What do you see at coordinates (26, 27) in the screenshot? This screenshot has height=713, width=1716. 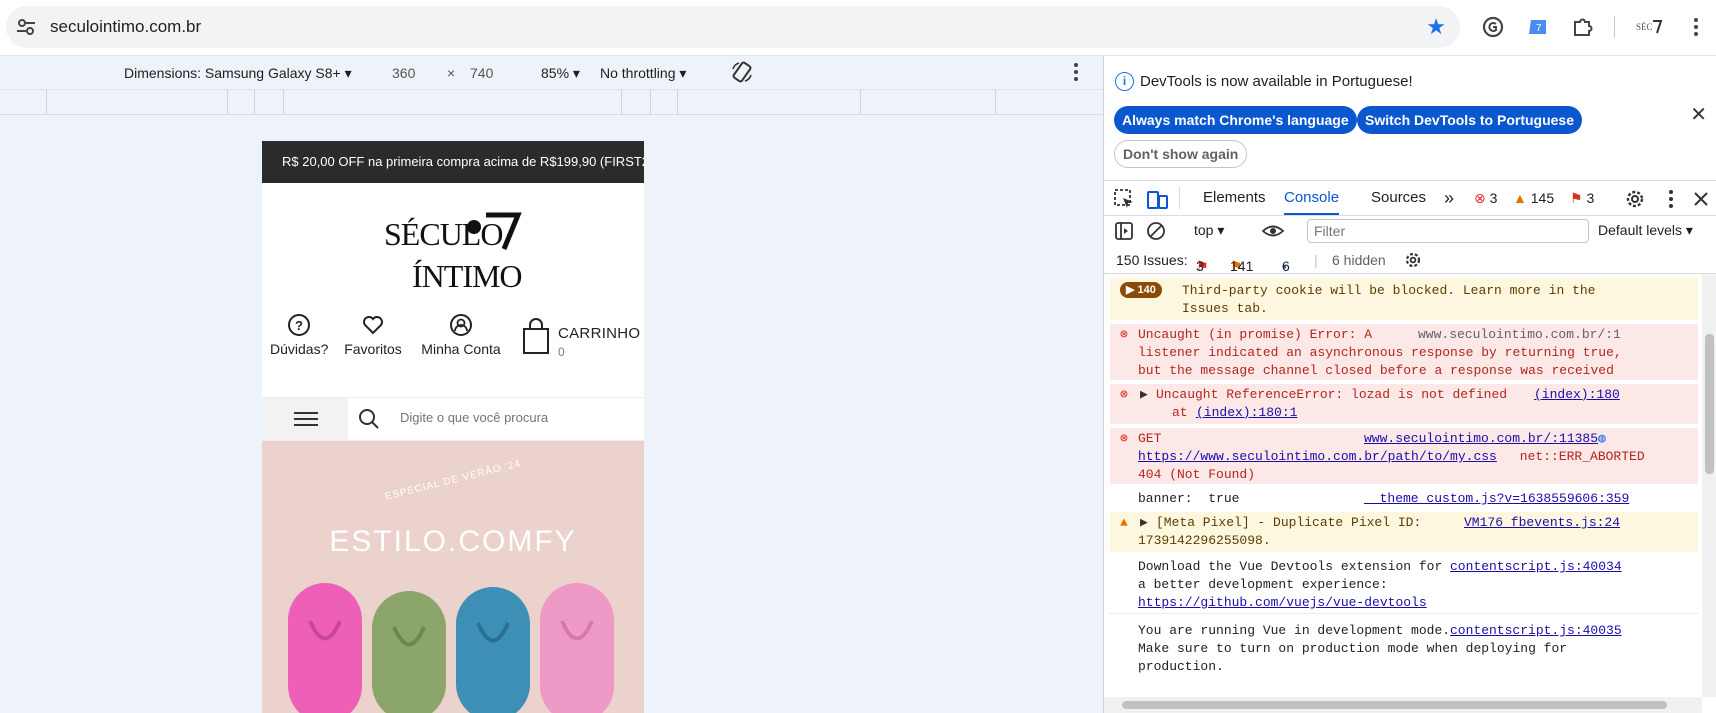 I see `tune-icon` at bounding box center [26, 27].